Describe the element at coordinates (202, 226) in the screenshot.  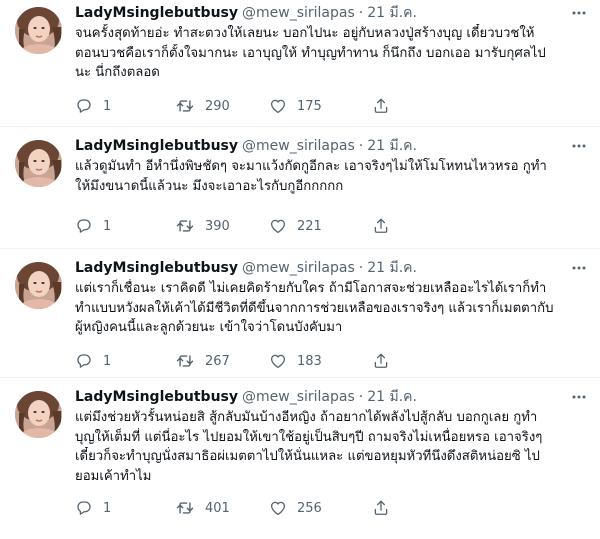
I see `retweet-button: 390` at that location.